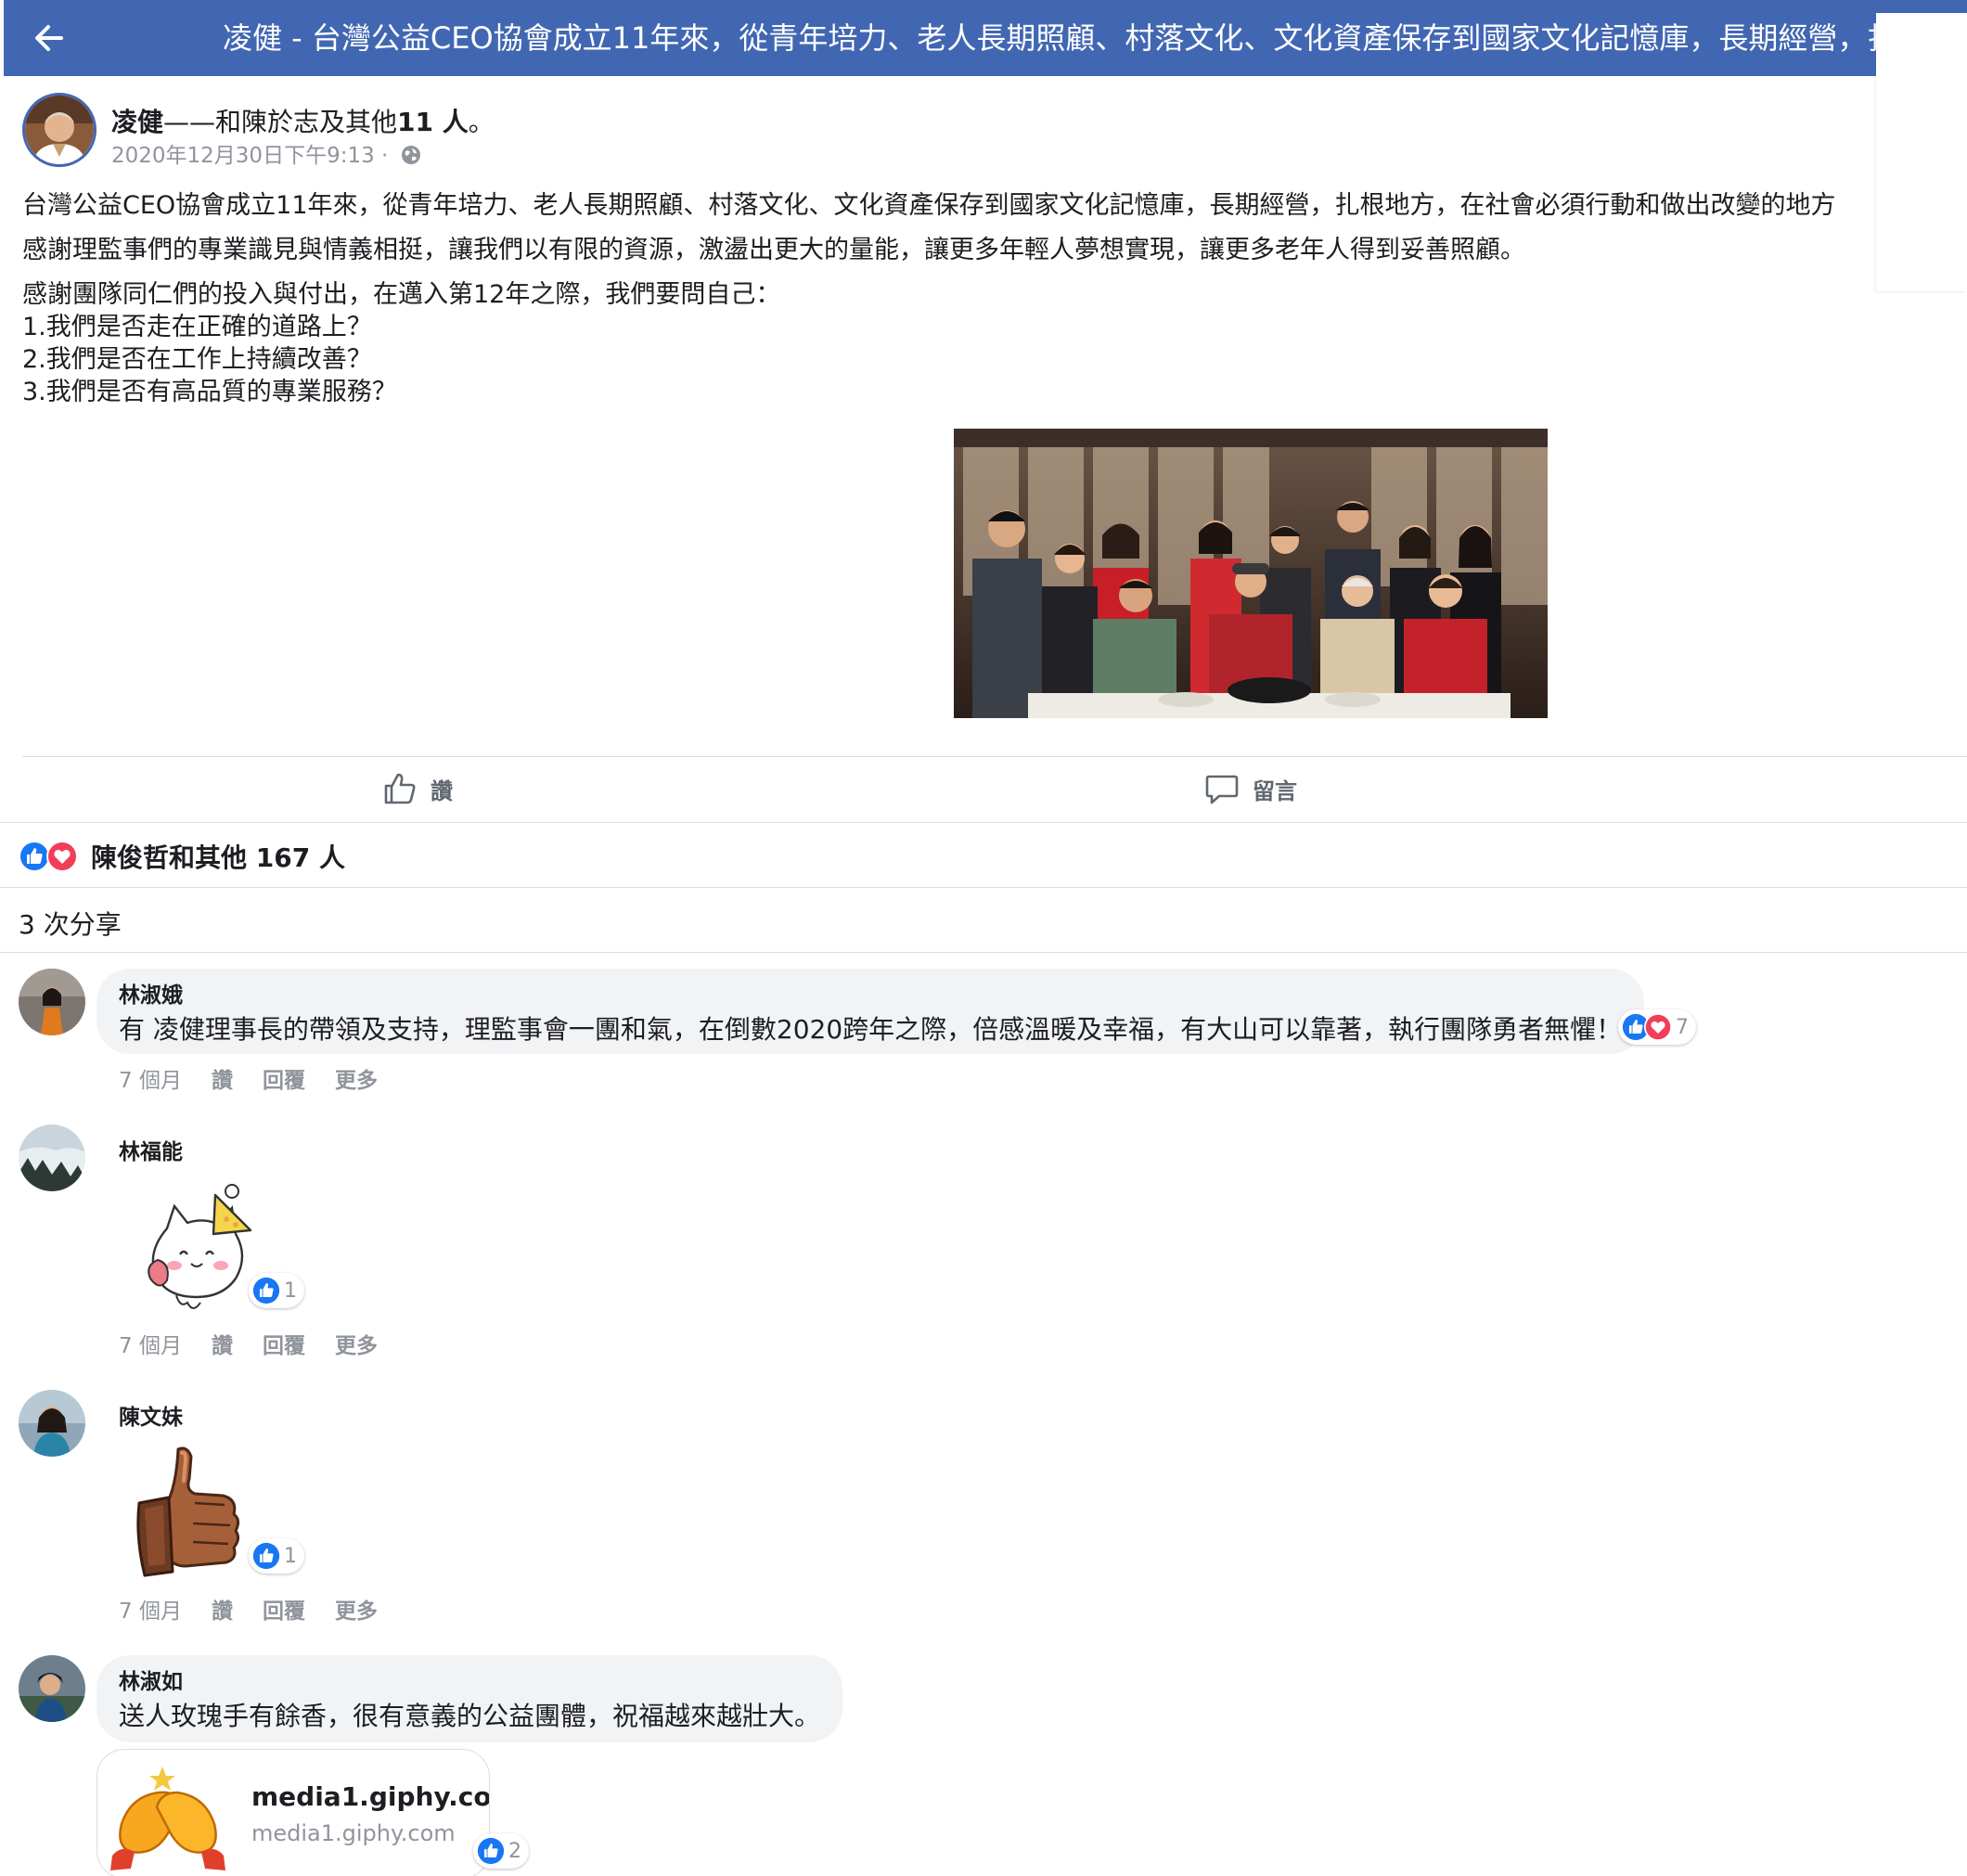 This screenshot has height=1876, width=1967. I want to click on post-line: 2.我們是否在工作上持續改善？, so click(197, 359).